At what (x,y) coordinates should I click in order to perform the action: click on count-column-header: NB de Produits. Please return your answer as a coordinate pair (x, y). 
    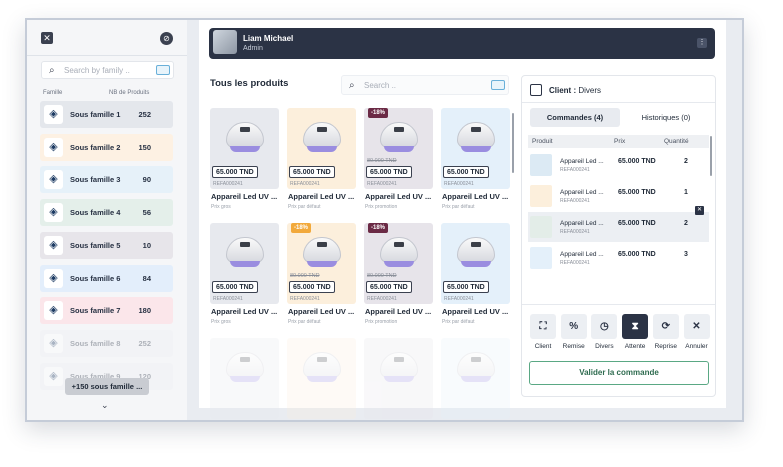
    Looking at the image, I should click on (129, 93).